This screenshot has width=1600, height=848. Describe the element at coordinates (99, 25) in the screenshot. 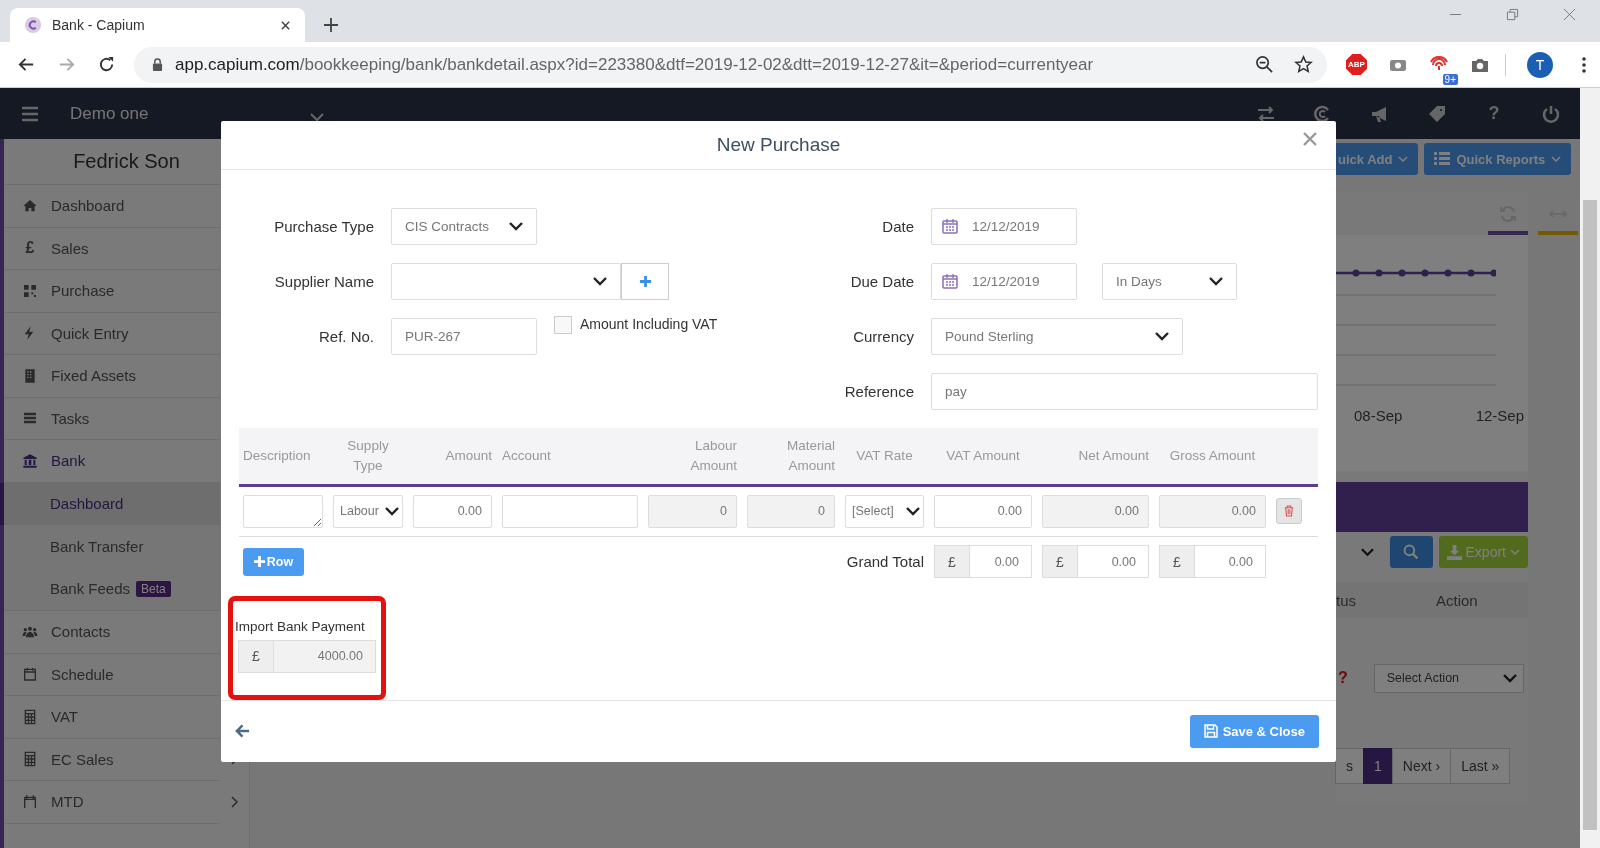

I see `tab-title: Bank - Capium` at that location.